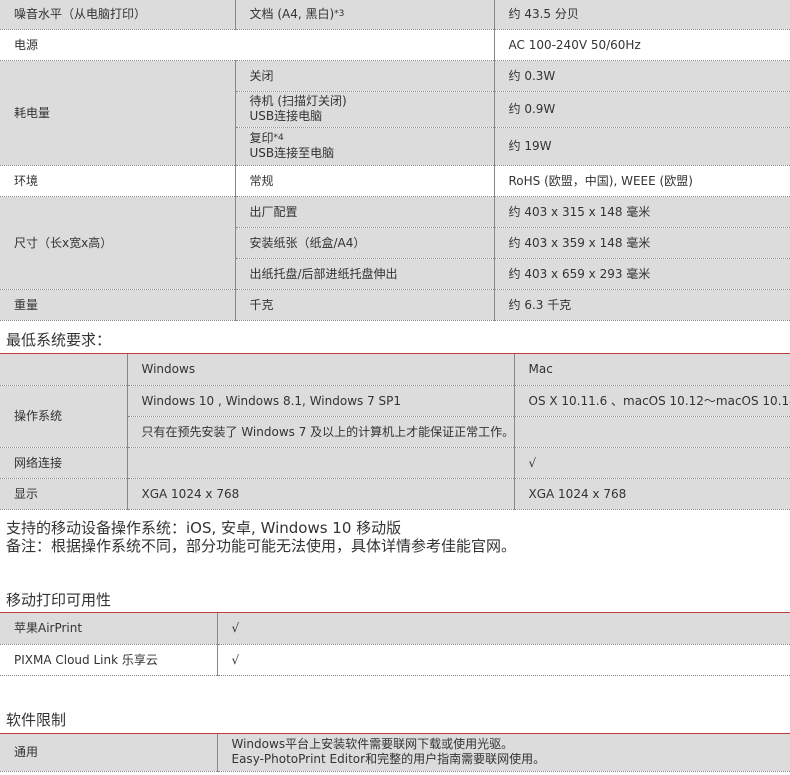  Describe the element at coordinates (63, 463) in the screenshot. I see `sysreq-label: 网络连接` at that location.